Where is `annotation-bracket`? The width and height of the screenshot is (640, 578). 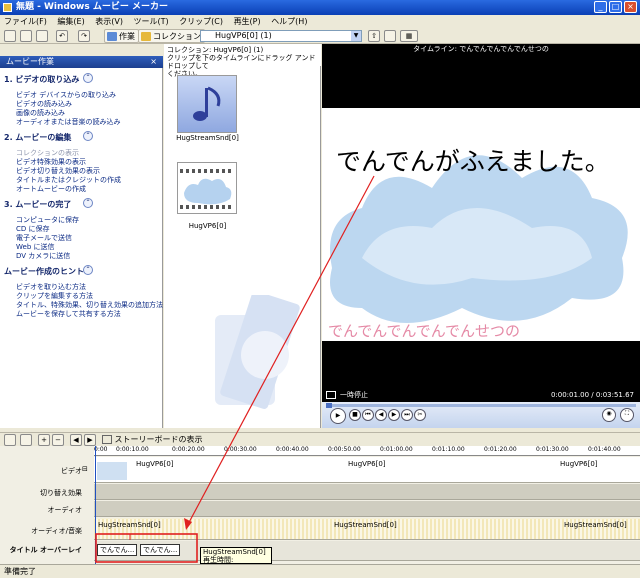 annotation-bracket is located at coordinates (156, 536).